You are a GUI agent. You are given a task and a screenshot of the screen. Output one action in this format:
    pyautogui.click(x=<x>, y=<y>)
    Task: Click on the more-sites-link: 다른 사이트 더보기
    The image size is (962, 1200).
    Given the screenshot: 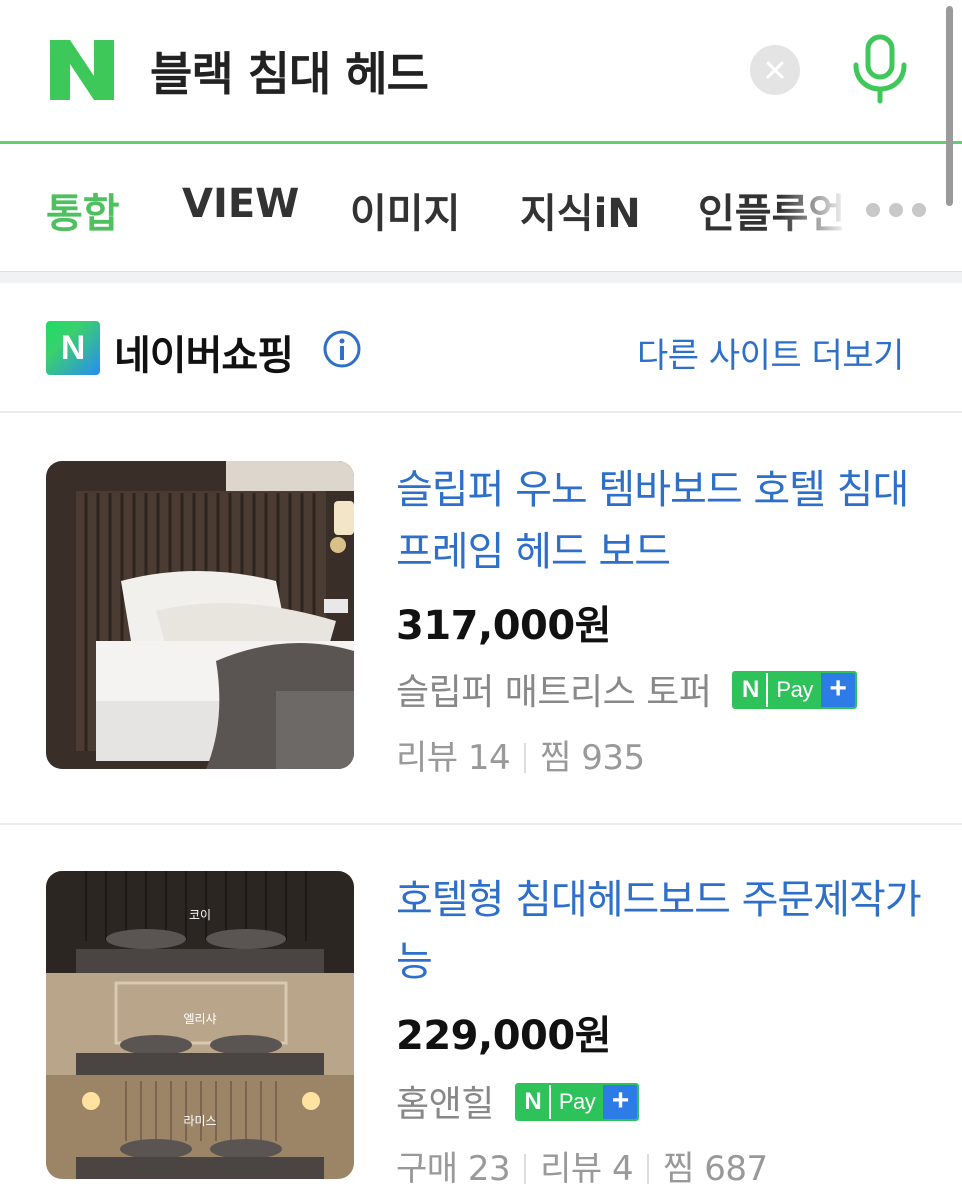 What is the action you would take?
    pyautogui.click(x=770, y=352)
    